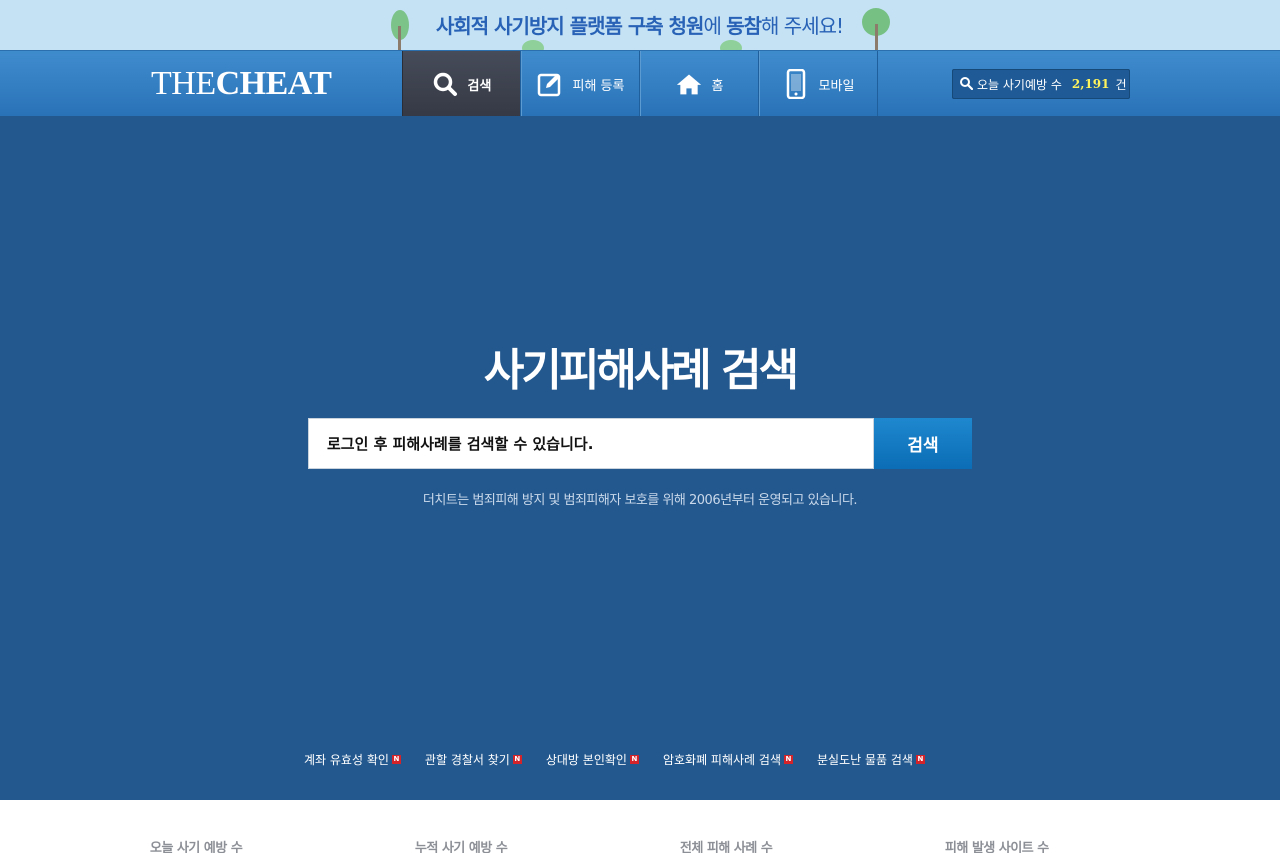 This screenshot has width=1280, height=853. I want to click on today-prevention-counter: 오늘 사기예방 수 2,191 건, so click(1041, 84).